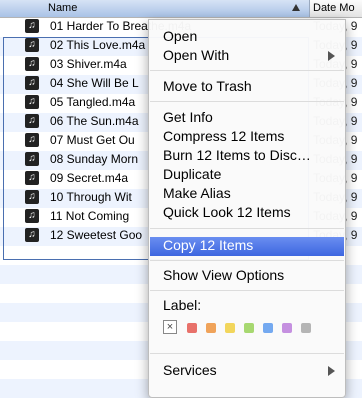 This screenshot has width=362, height=398. What do you see at coordinates (182, 305) in the screenshot?
I see `menu-label-heading: Label:` at bounding box center [182, 305].